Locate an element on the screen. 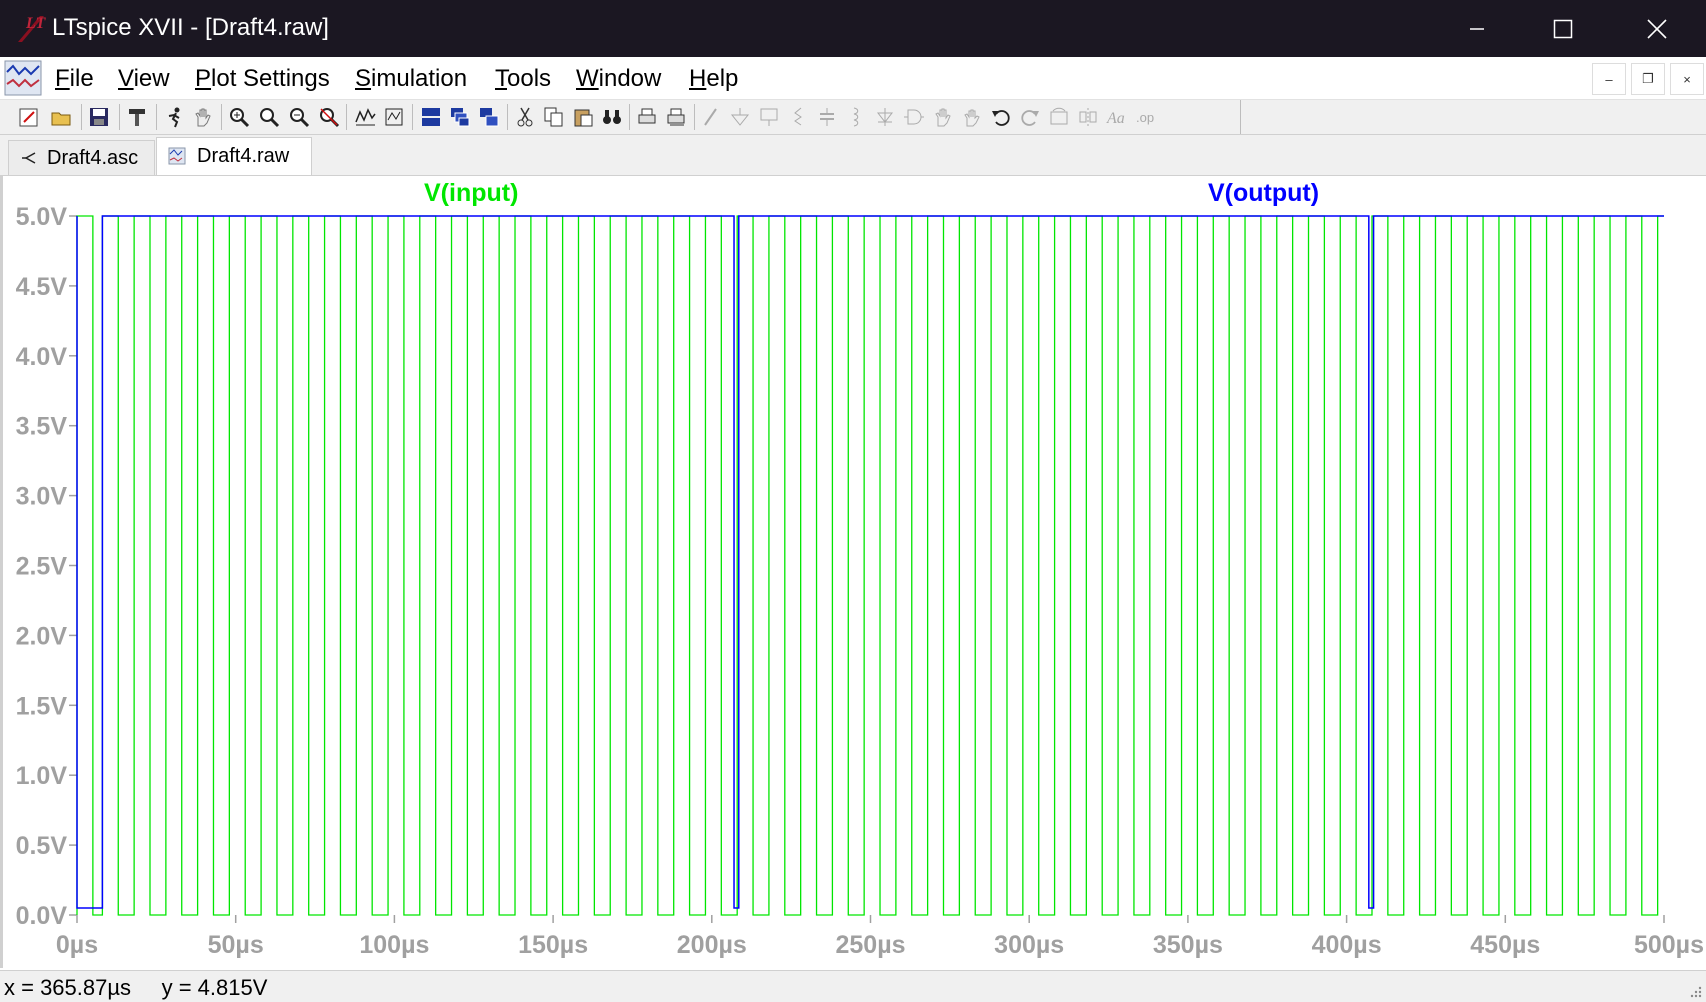  waveform-icon is located at coordinates (177, 155).